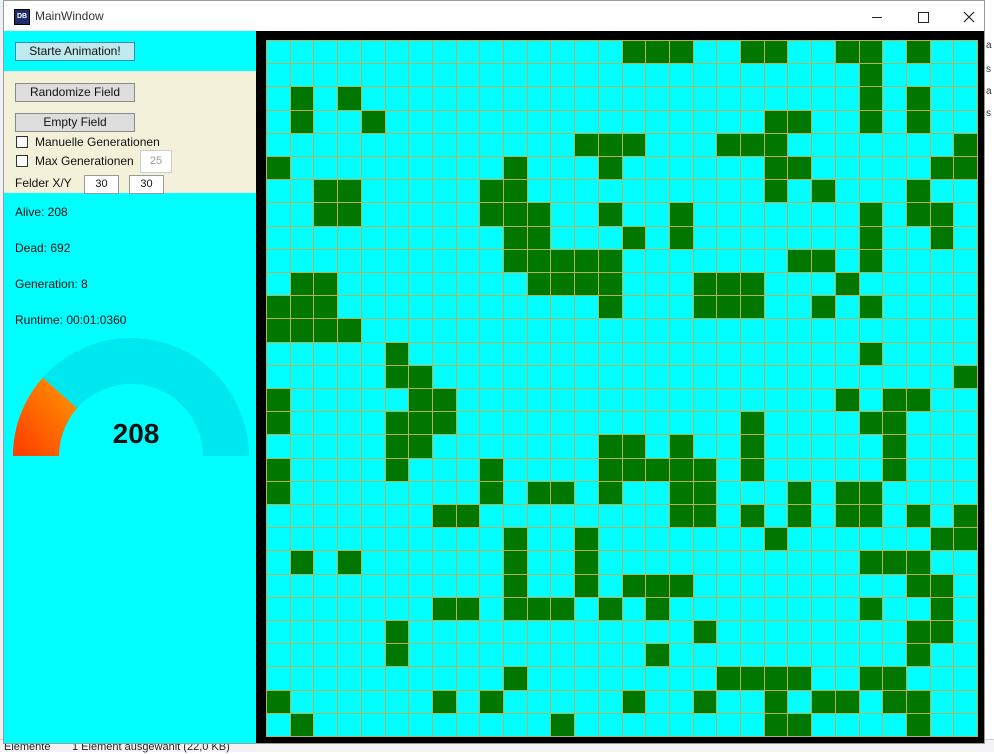 The height and width of the screenshot is (754, 994). I want to click on manual-generations-checkbox-row: Manuelle Generationen, so click(116, 143).